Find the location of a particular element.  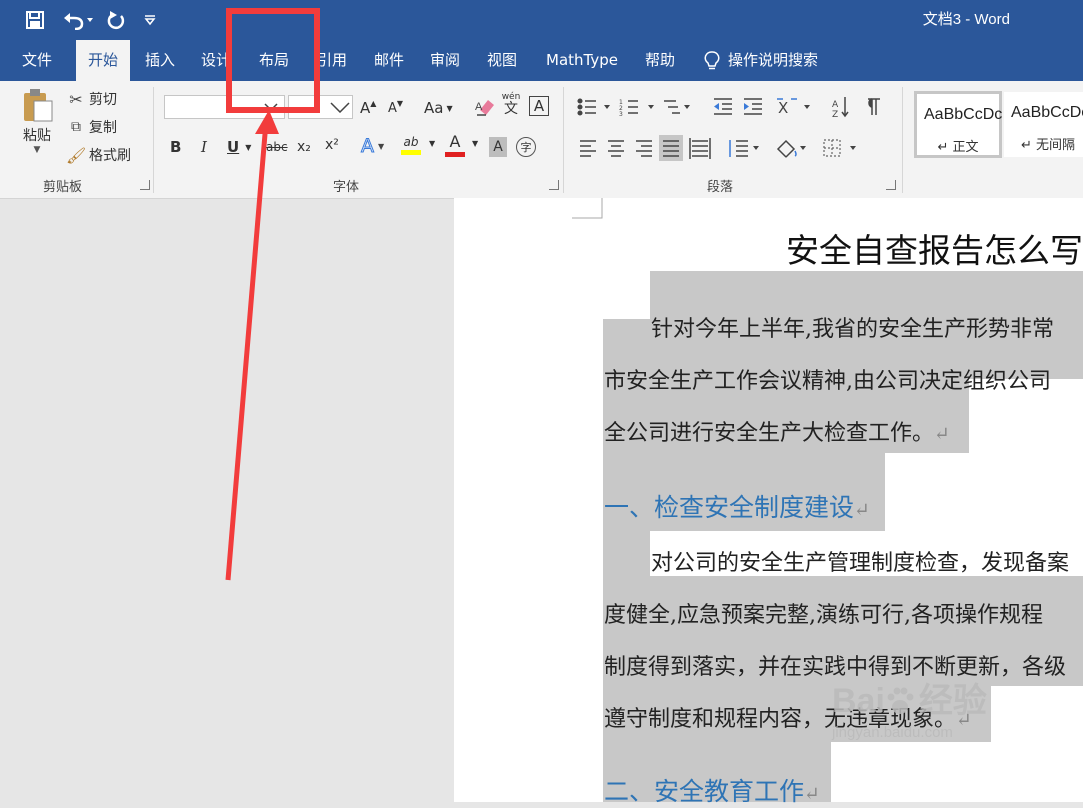

shading-icon is located at coordinates (791, 150).